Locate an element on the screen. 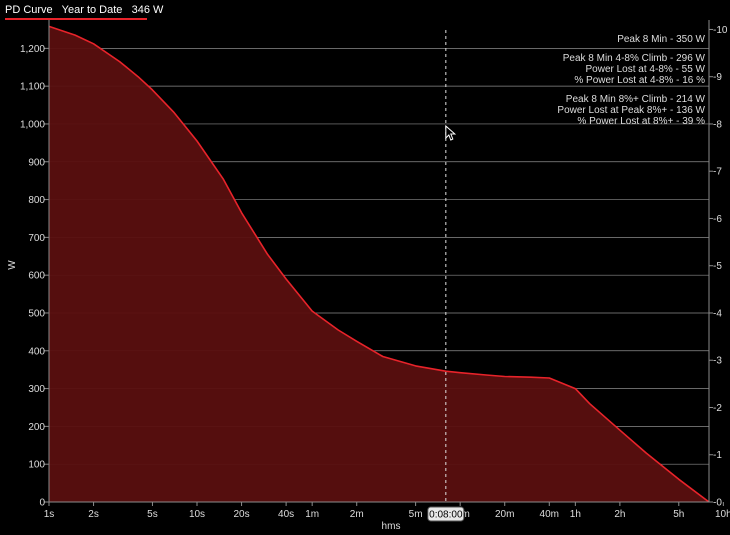 The height and width of the screenshot is (535, 730). x-tick-label: 40s is located at coordinates (286, 514).